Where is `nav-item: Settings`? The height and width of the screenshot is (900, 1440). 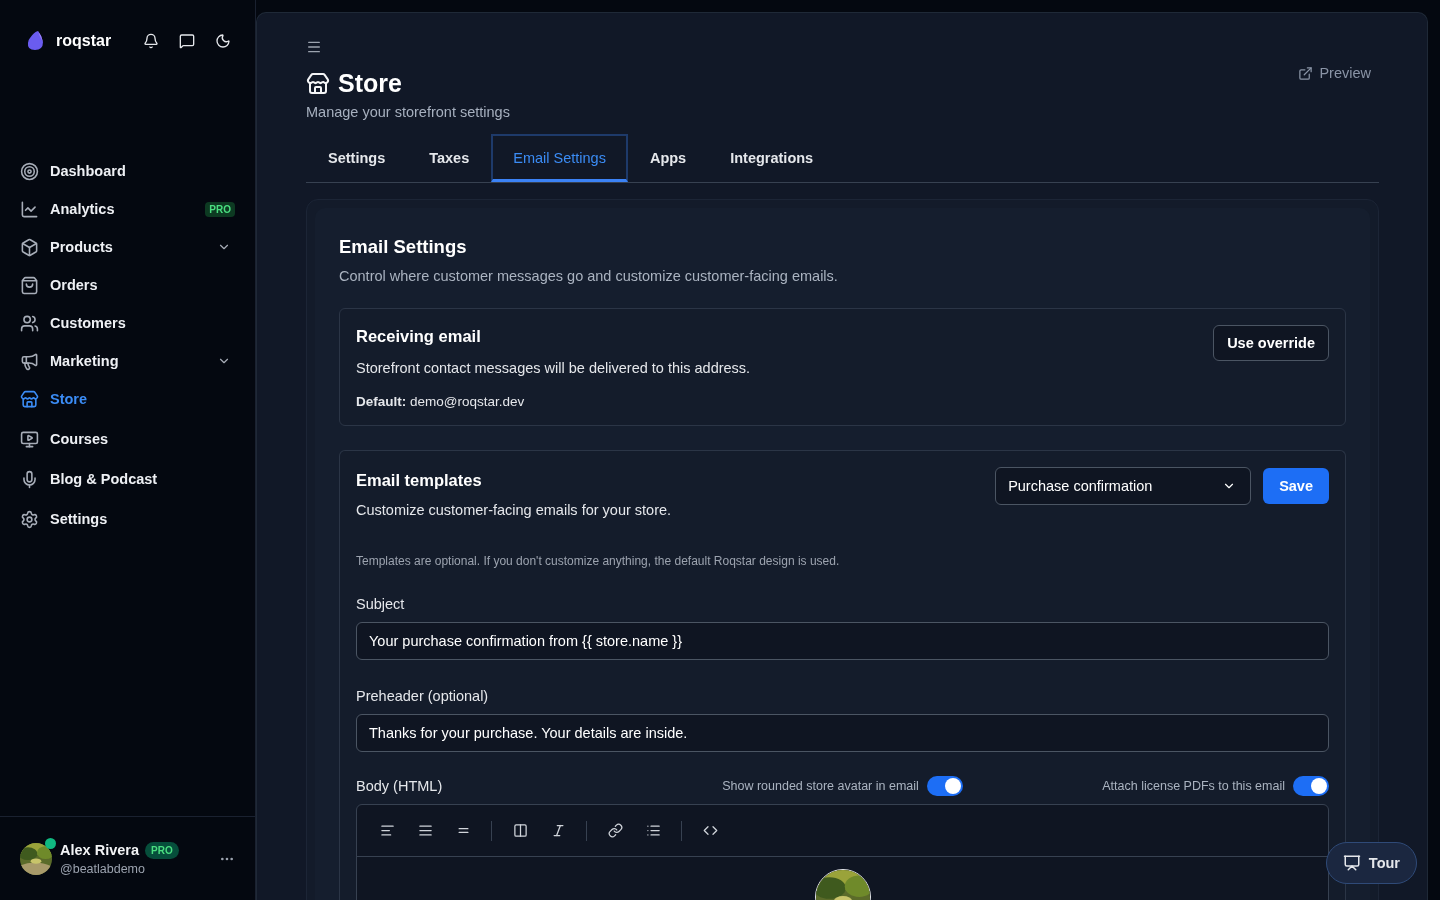 nav-item: Settings is located at coordinates (127, 519).